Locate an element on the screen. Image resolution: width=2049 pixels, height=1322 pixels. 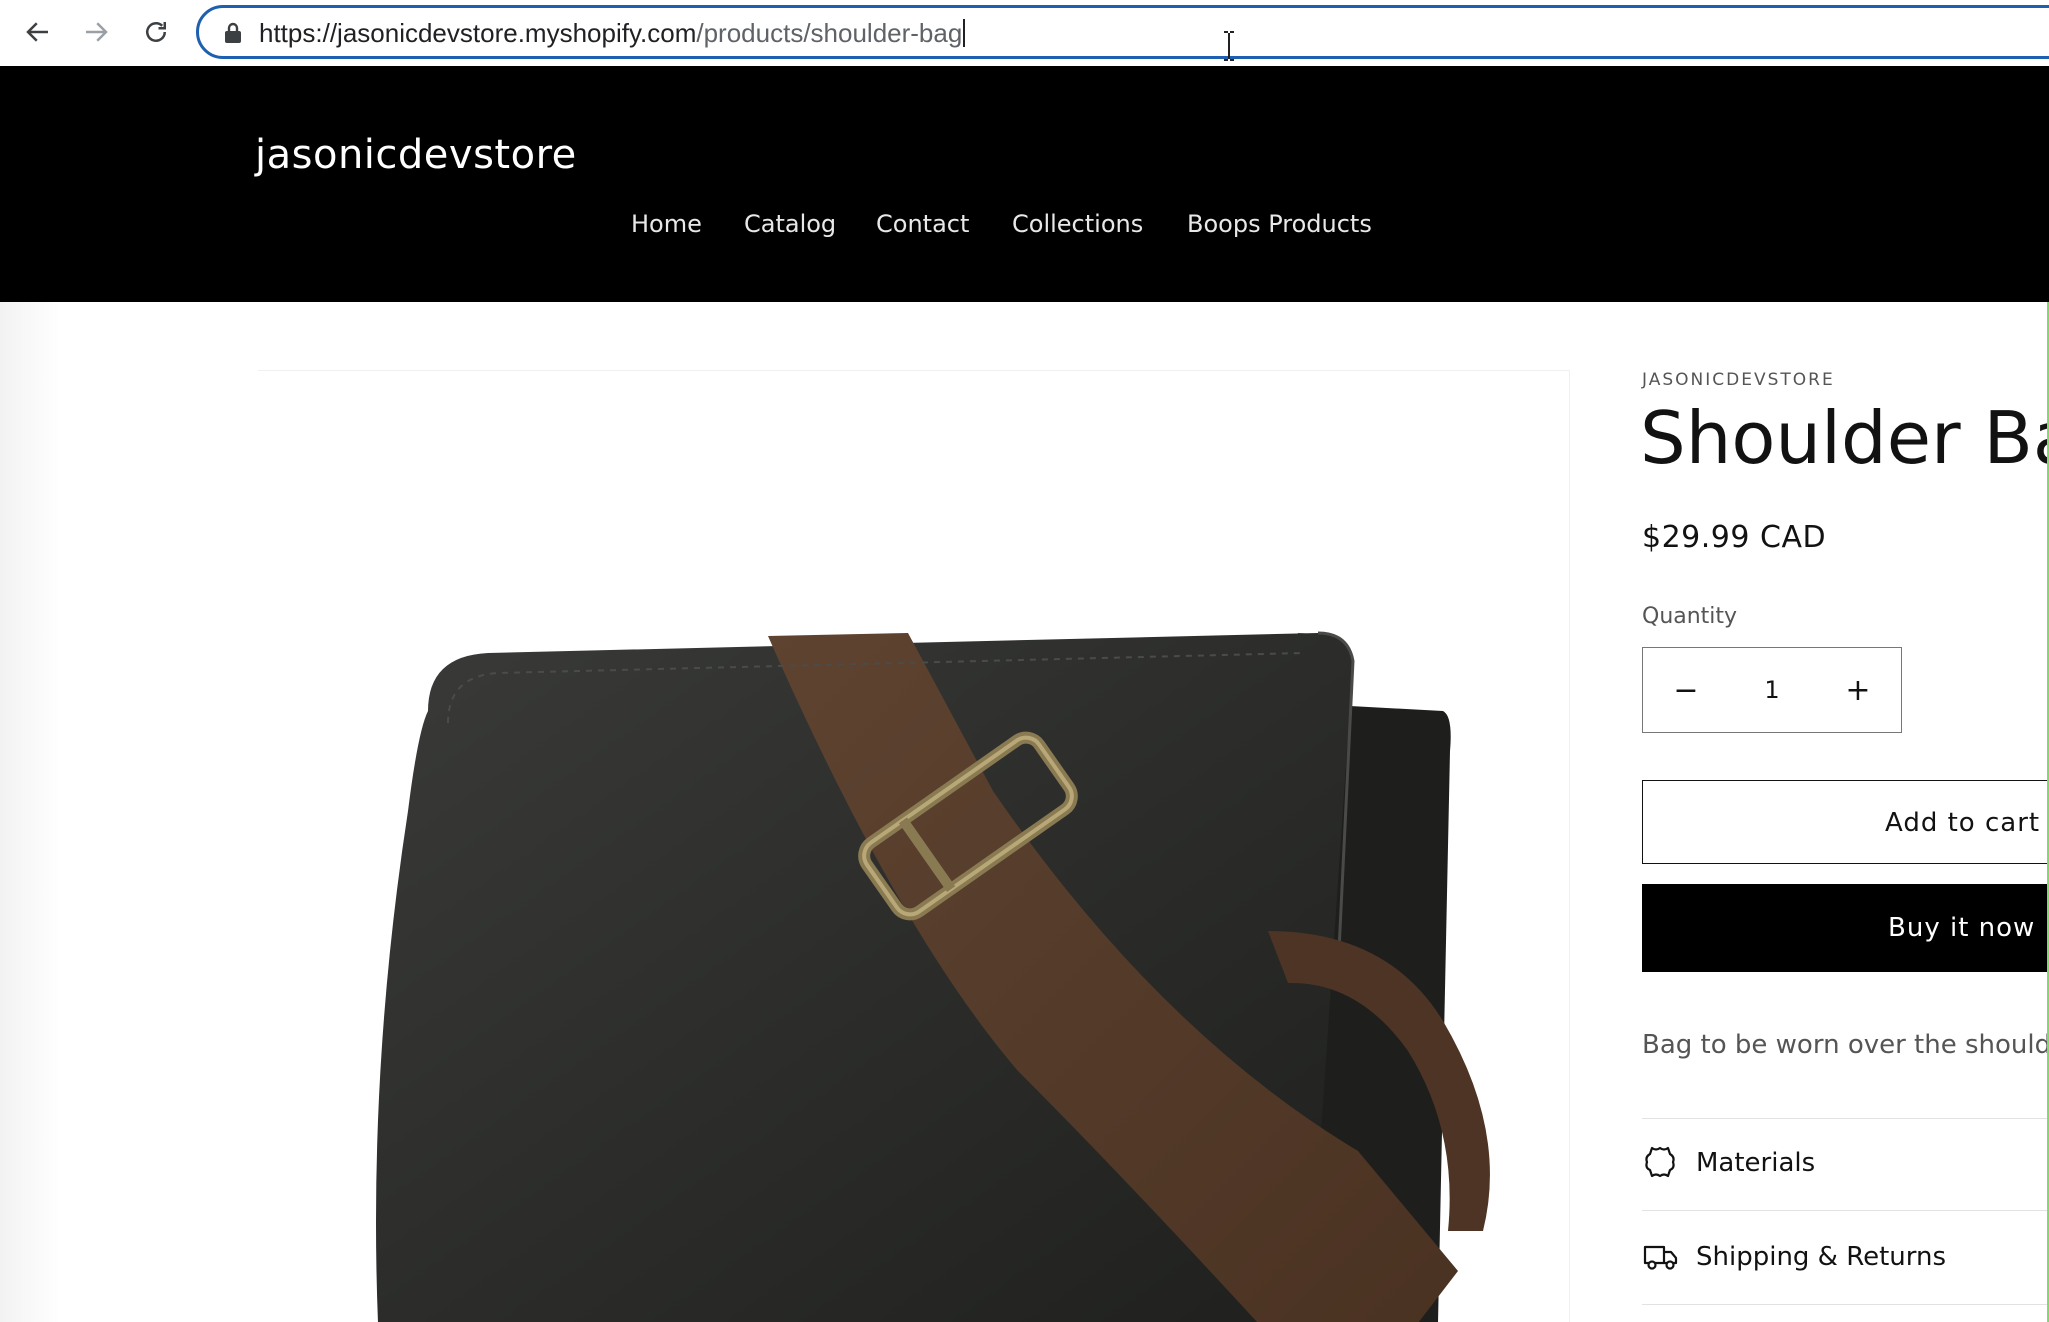
add-to-cart-button: Add to cart is located at coordinates (1845, 822).